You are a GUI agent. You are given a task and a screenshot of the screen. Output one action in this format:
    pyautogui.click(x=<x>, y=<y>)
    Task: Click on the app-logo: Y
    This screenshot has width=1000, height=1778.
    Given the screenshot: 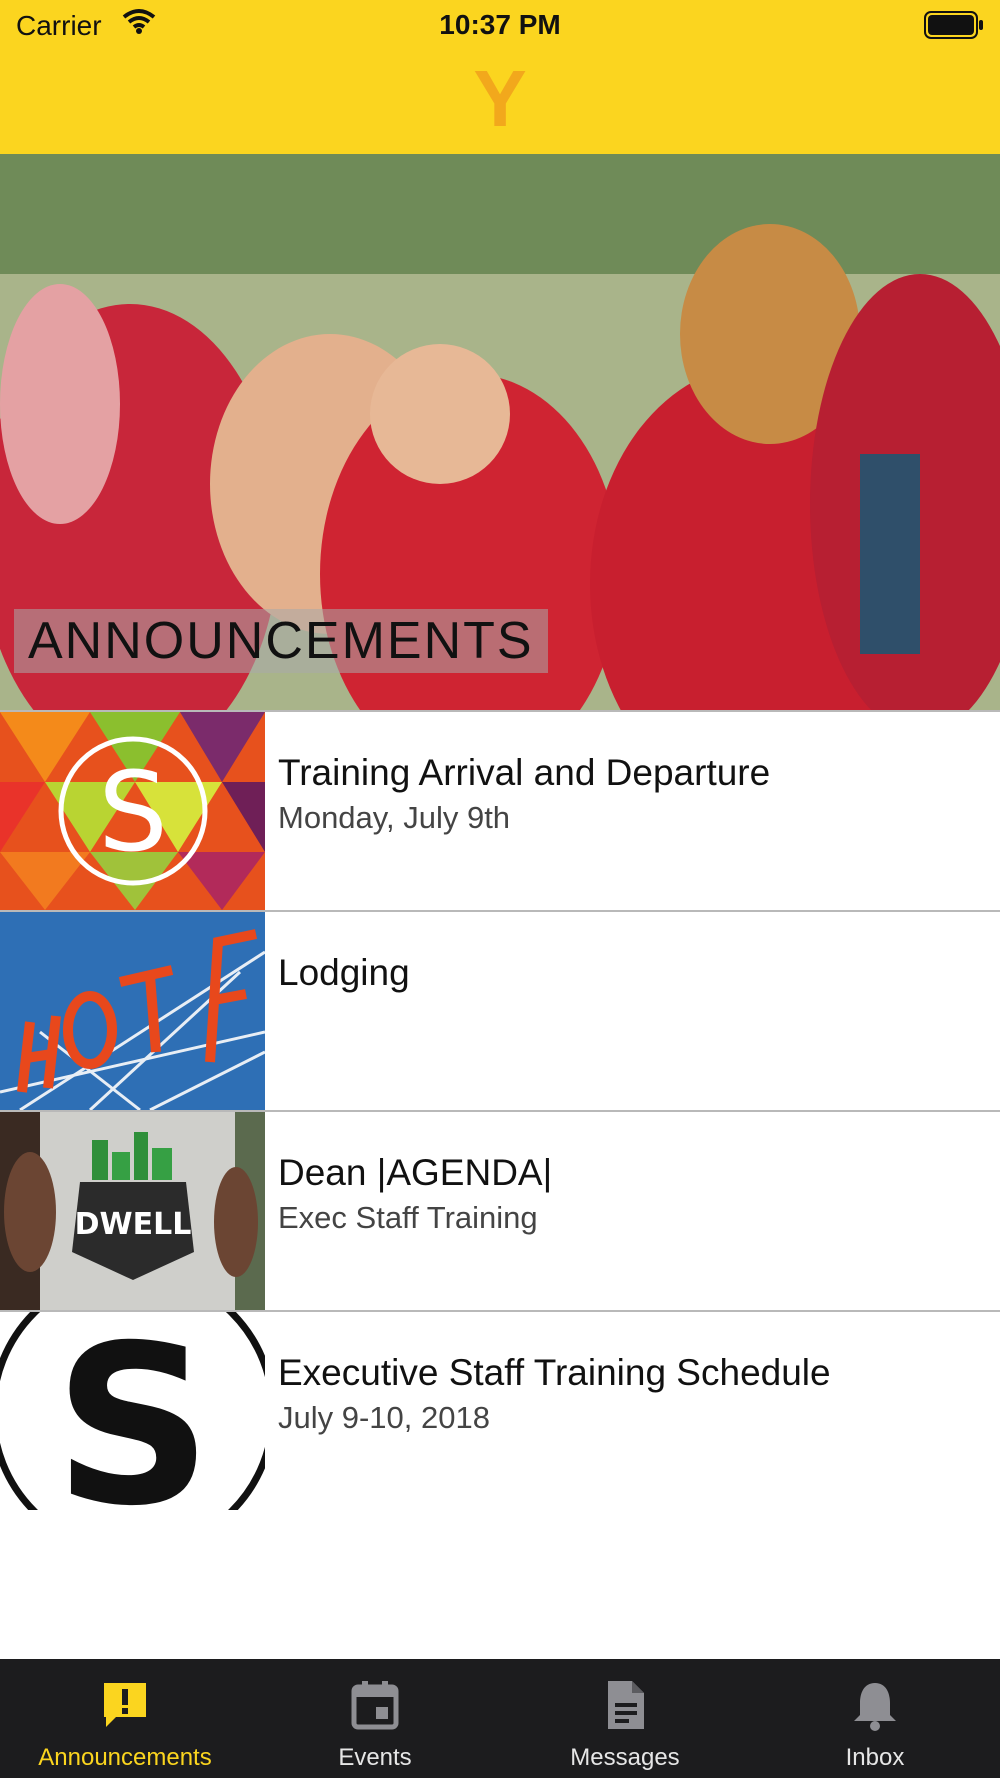 What is the action you would take?
    pyautogui.click(x=500, y=98)
    